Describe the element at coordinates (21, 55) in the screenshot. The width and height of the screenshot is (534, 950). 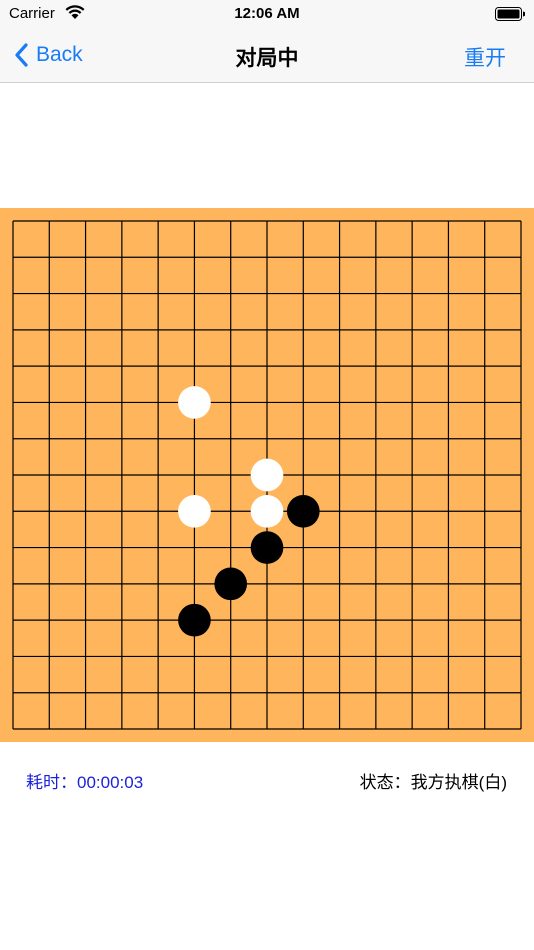
I see `chevron-left-icon` at that location.